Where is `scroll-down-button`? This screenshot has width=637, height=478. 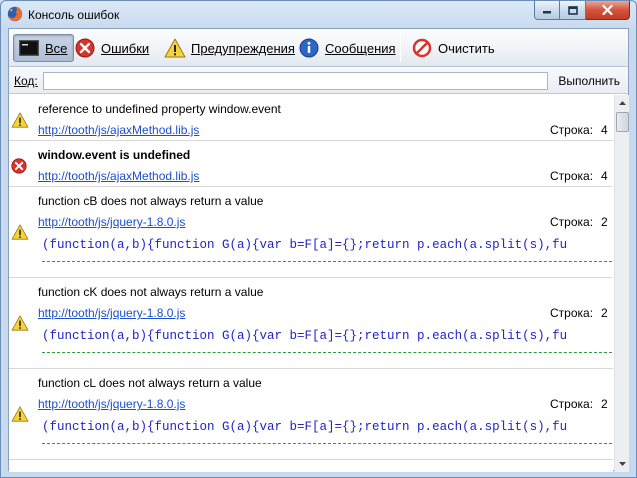
scroll-down-button is located at coordinates (622, 464).